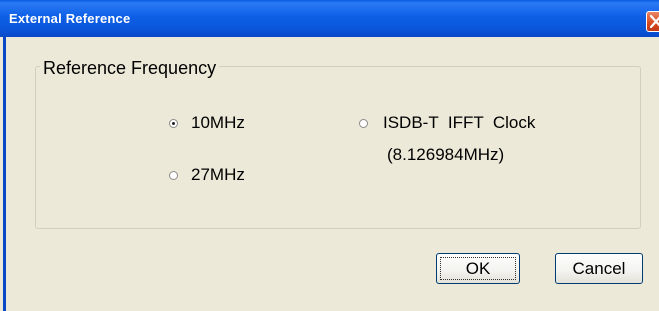 Image resolution: width=659 pixels, height=311 pixels. I want to click on cancel-button: Cancel, so click(599, 268).